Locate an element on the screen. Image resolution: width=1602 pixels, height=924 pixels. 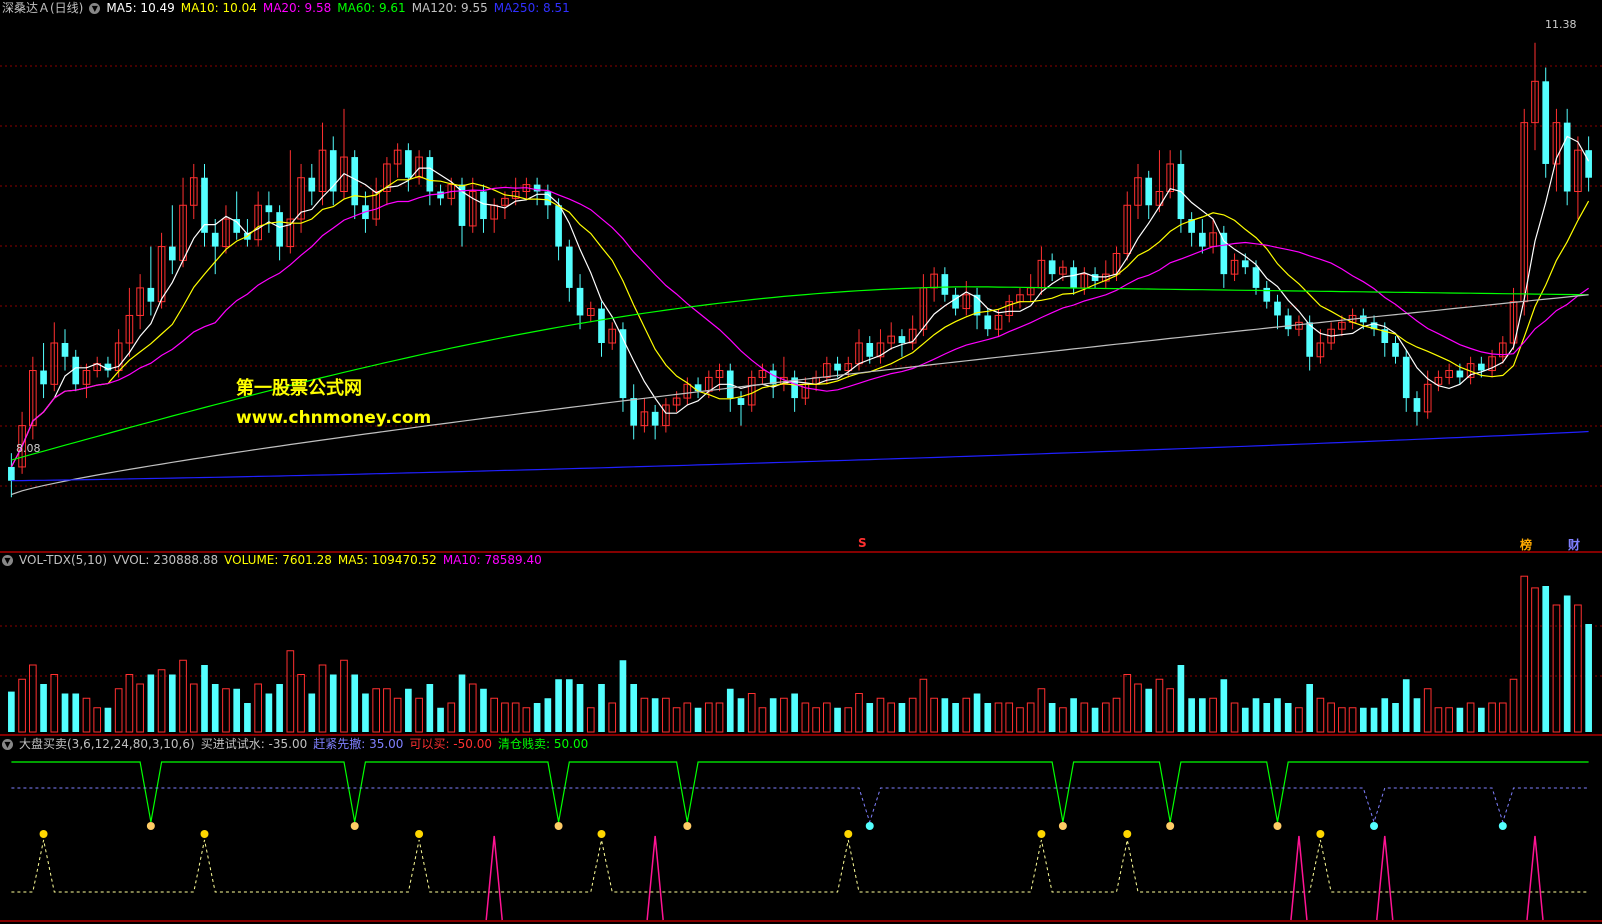
s-marker: S is located at coordinates (862, 543).